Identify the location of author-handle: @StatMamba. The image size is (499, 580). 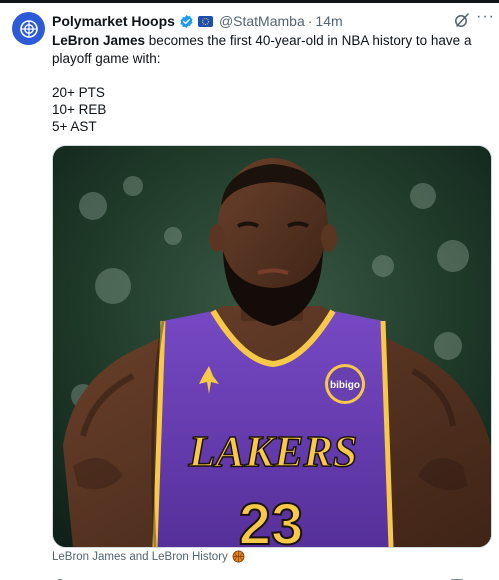
(262, 21).